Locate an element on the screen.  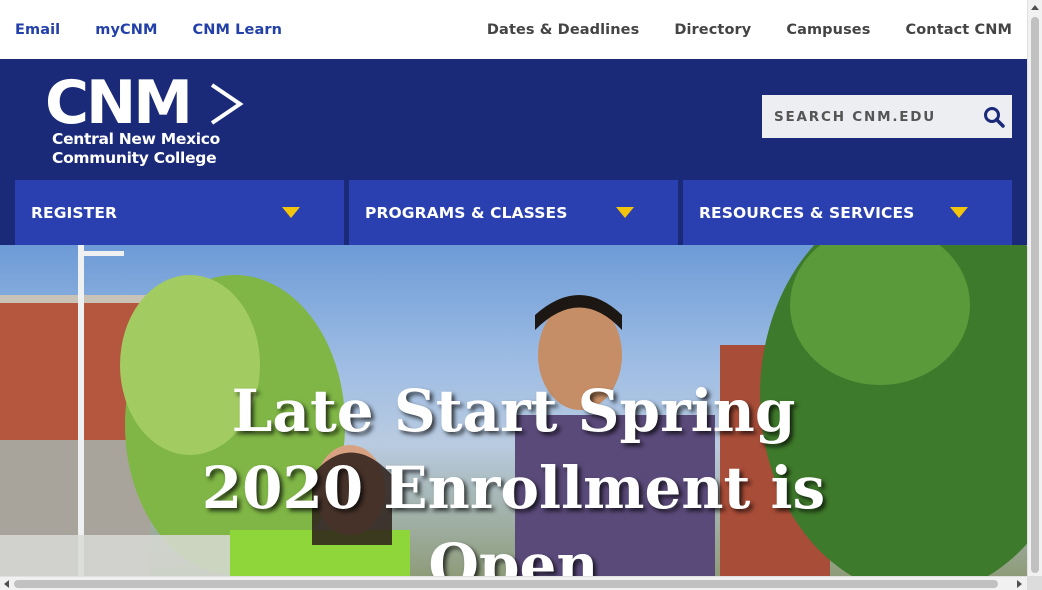
nav-programs-classes-label: PROGRAMS & CLASSES is located at coordinates (466, 212).